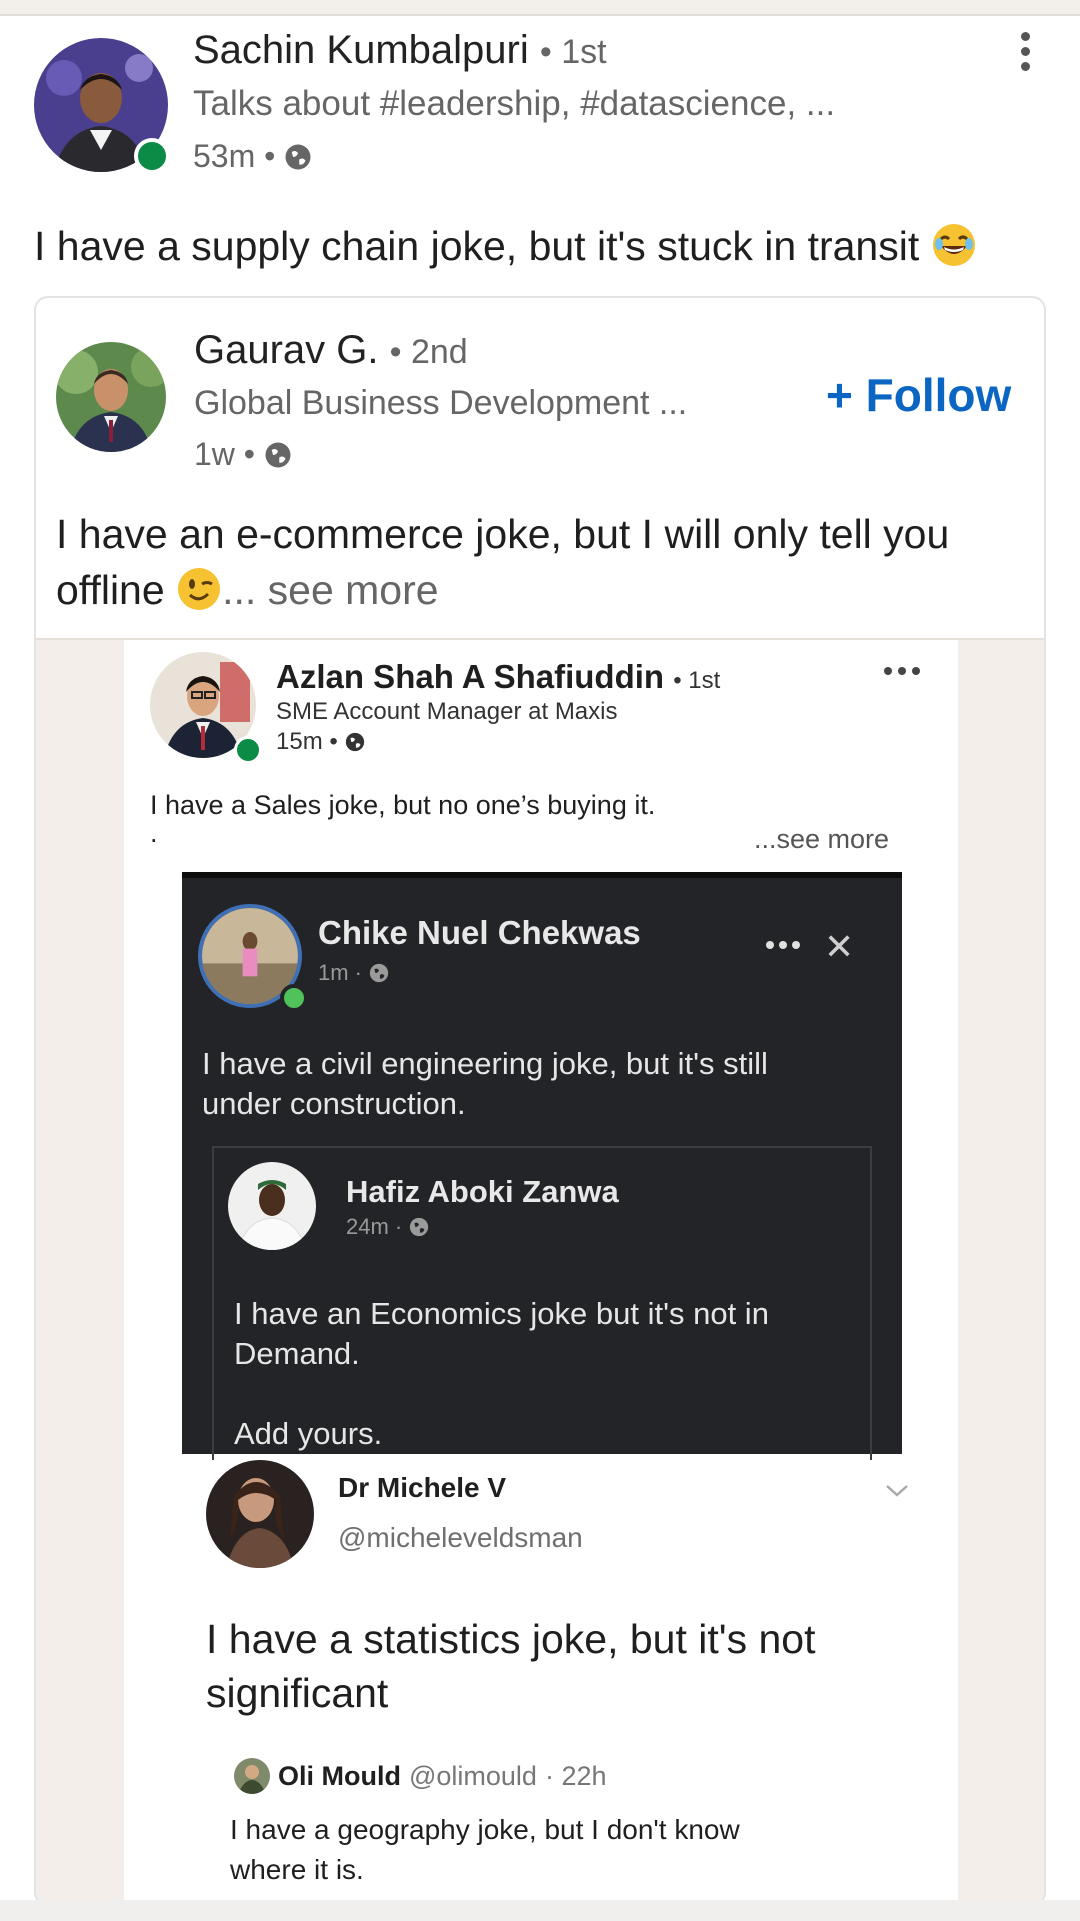 This screenshot has height=1921, width=1080. What do you see at coordinates (953, 245) in the screenshot?
I see `laughing-emoji-icon` at bounding box center [953, 245].